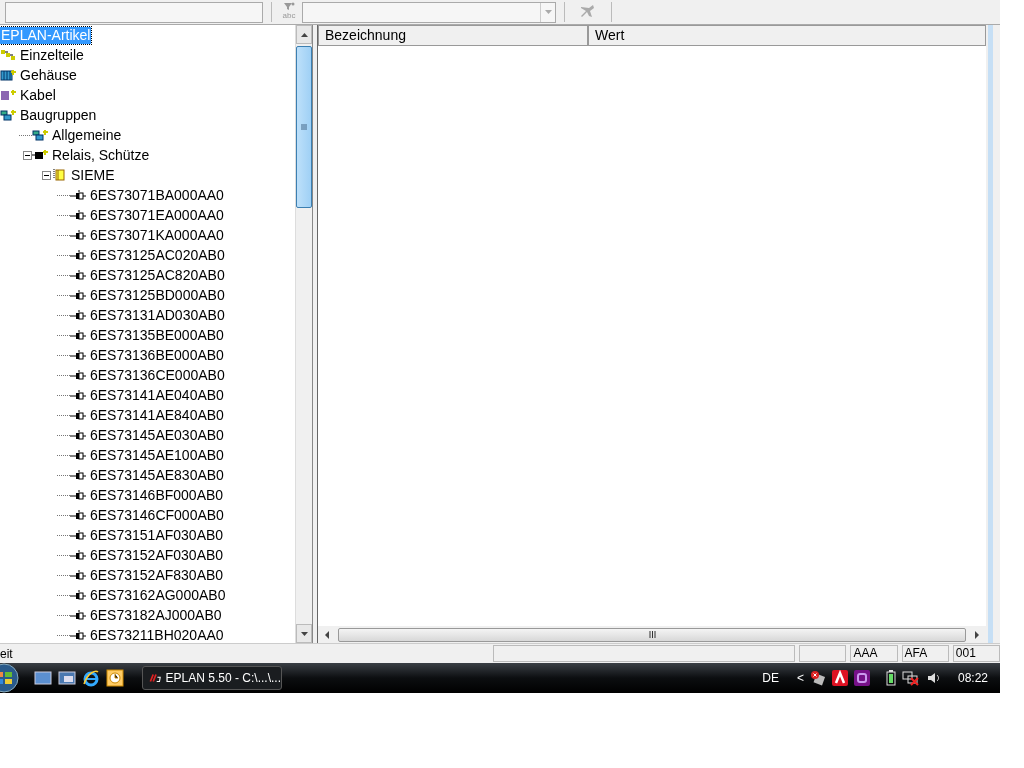  I want to click on tree-item: 6ES73071BA000AA0, so click(157, 195).